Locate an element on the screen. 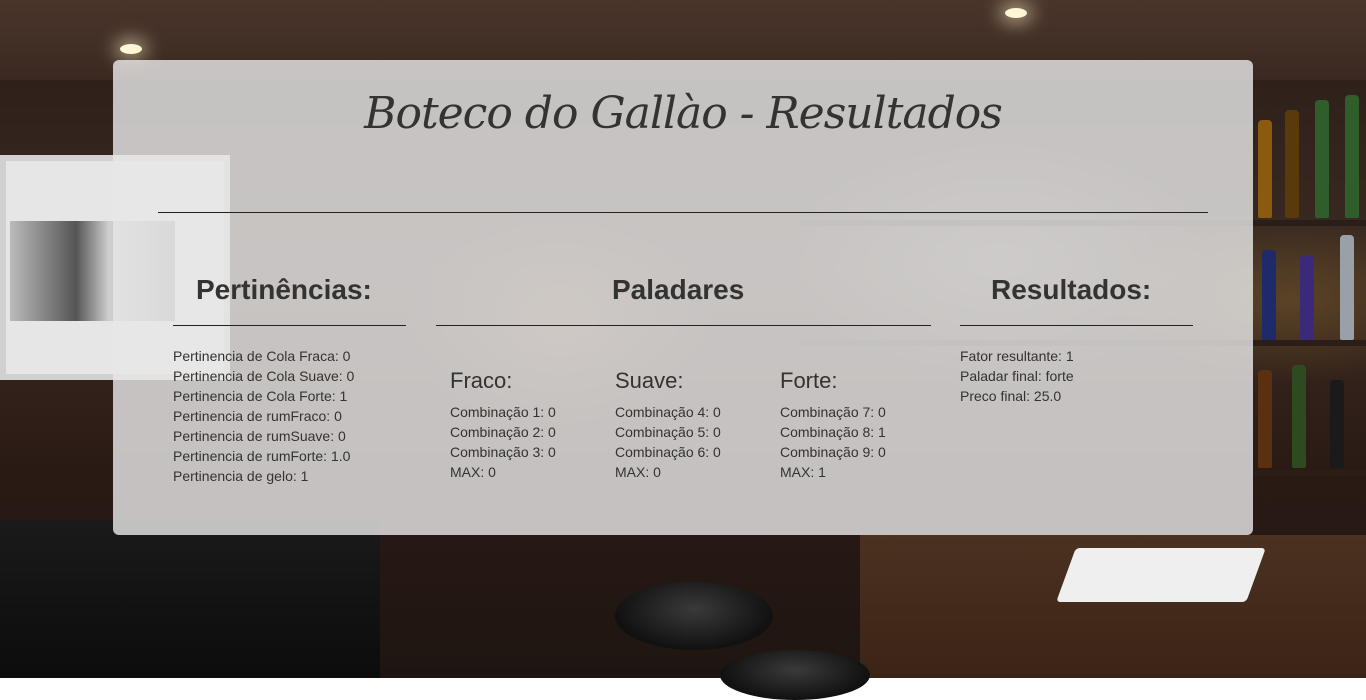 The height and width of the screenshot is (700, 1366). page-title: Boteco do Gallào - Resultados is located at coordinates (683, 113).